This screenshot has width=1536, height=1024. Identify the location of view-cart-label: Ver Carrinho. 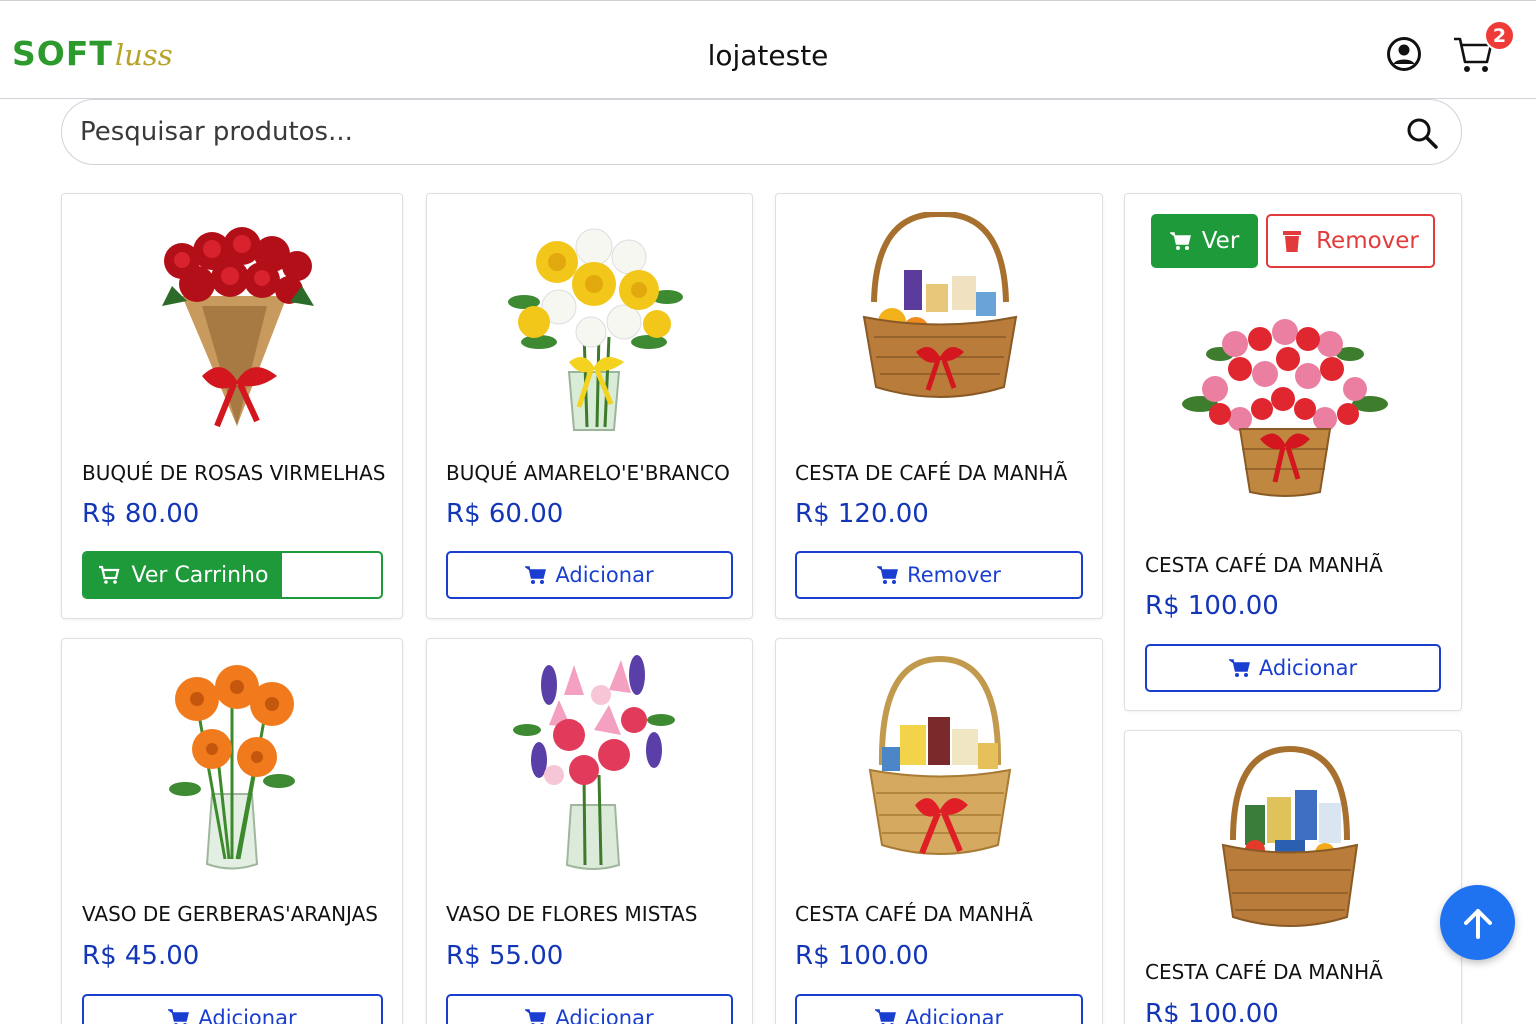
(200, 575).